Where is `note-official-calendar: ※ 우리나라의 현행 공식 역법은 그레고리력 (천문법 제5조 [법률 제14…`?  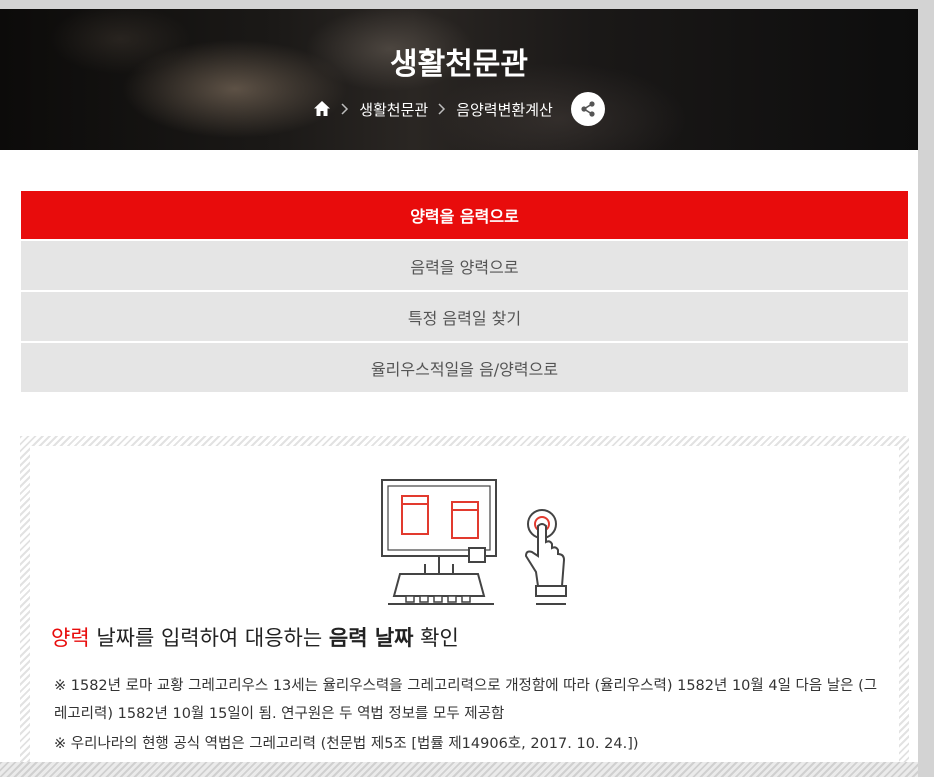 note-official-calendar: ※ 우리나라의 현행 공식 역법은 그레고리력 (천문법 제5조 [법률 제14… is located at coordinates (346, 744).